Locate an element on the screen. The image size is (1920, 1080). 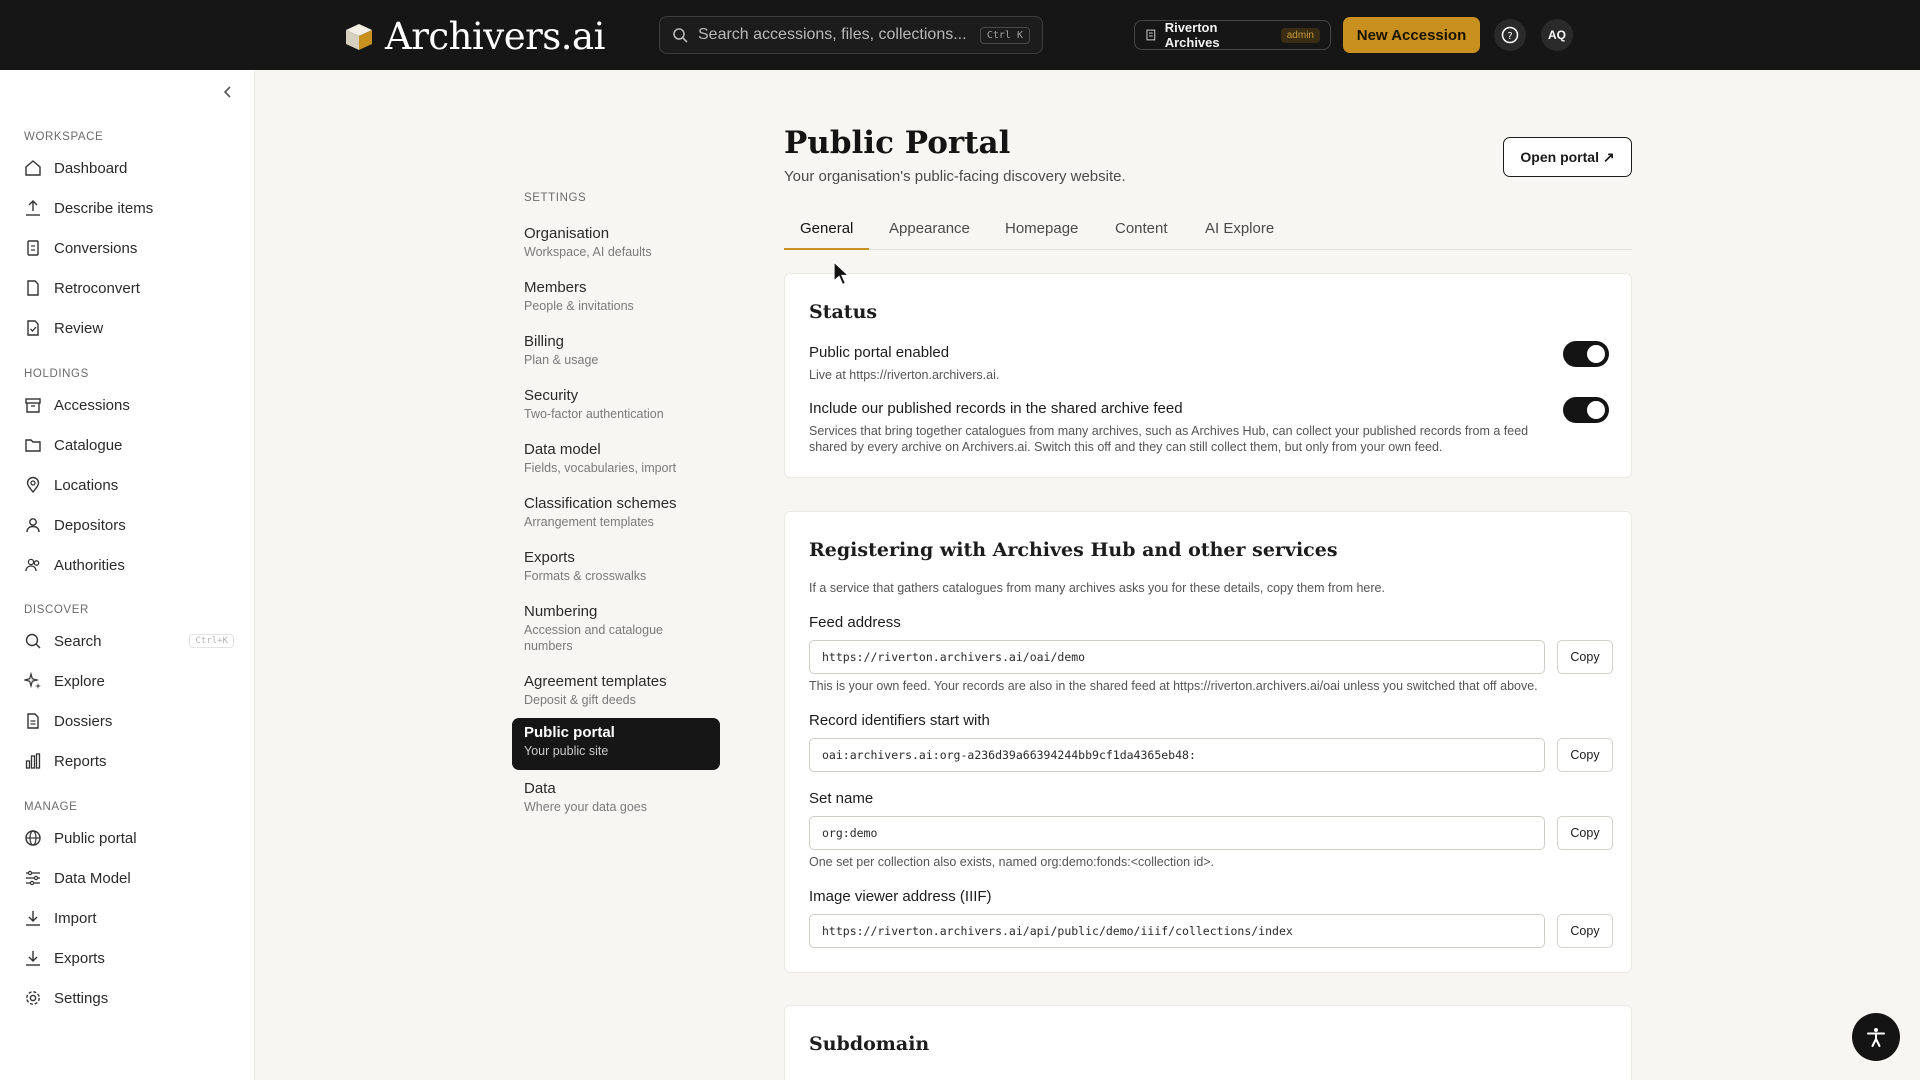
home-icon is located at coordinates (33, 168).